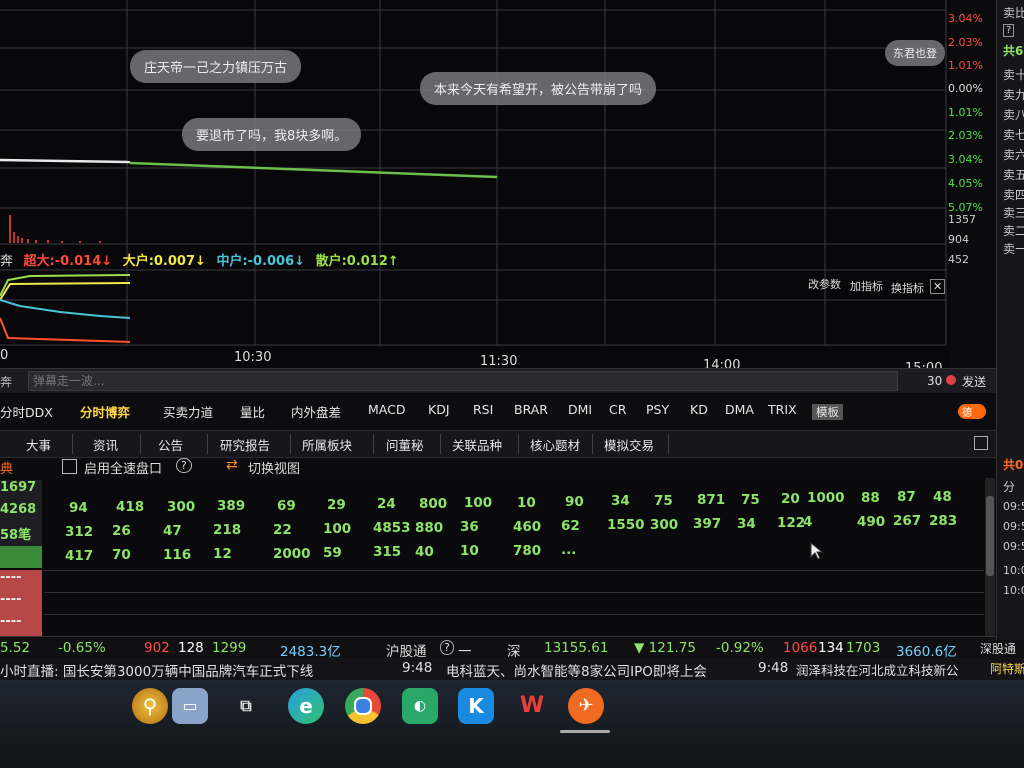 Image resolution: width=1024 pixels, height=768 pixels. What do you see at coordinates (514, 614) in the screenshot?
I see `grid-divider` at bounding box center [514, 614].